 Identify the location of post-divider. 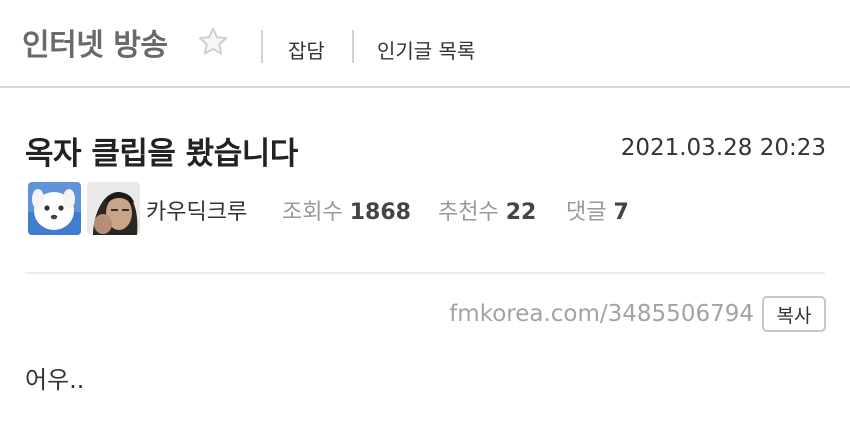
(425, 273).